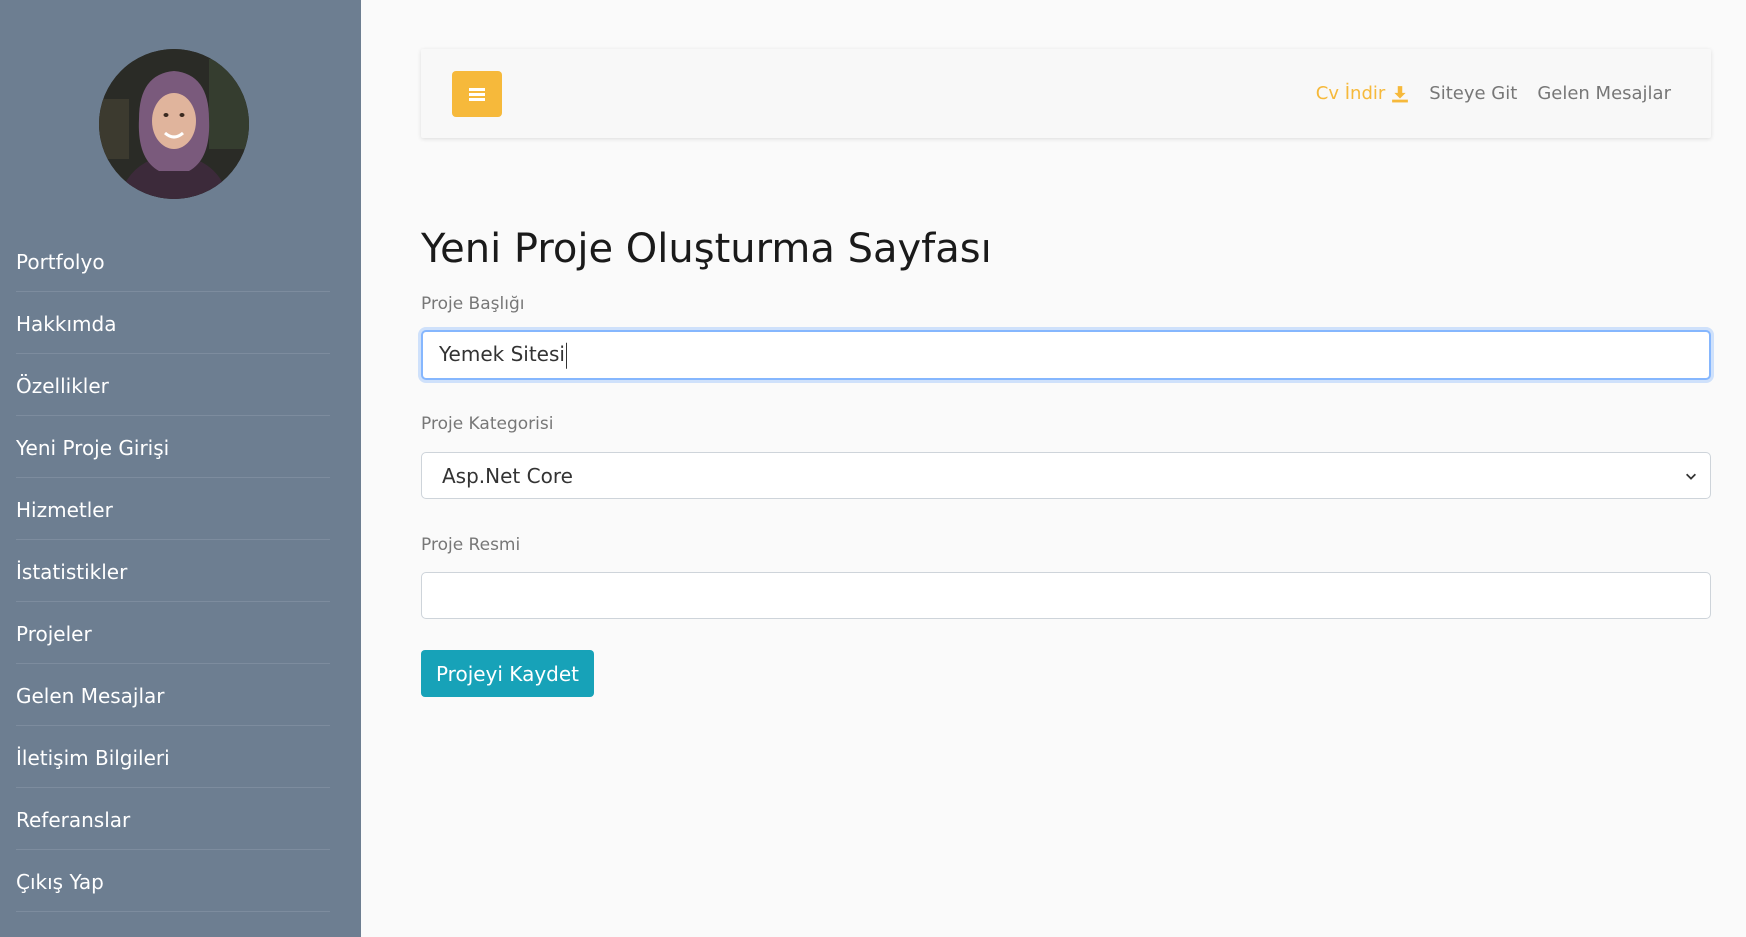  What do you see at coordinates (1400, 93) in the screenshot?
I see `download-icon` at bounding box center [1400, 93].